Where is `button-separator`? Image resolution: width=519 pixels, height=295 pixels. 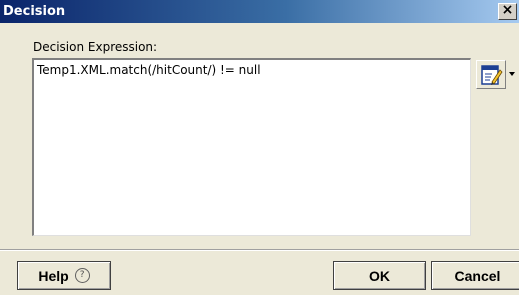 button-separator is located at coordinates (259, 250).